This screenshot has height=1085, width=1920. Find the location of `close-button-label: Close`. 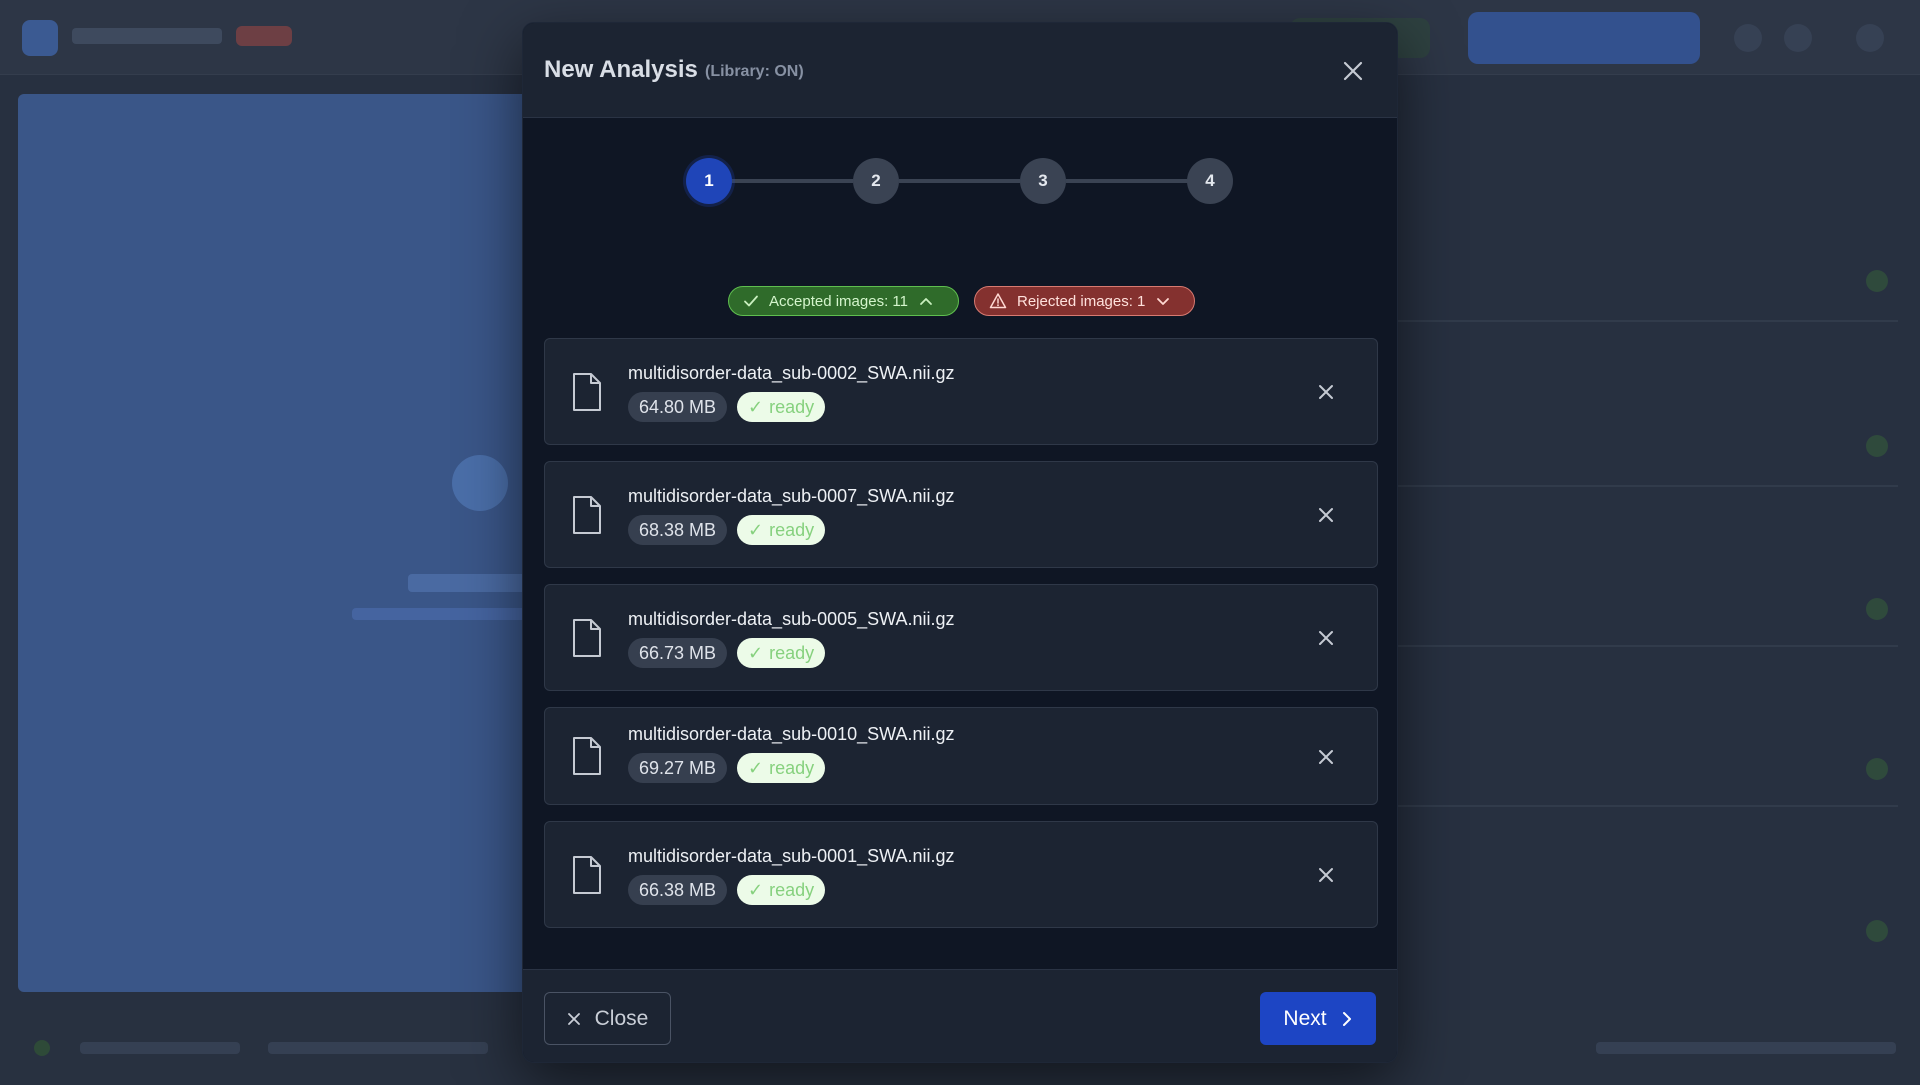

close-button-label: Close is located at coordinates (621, 1018).